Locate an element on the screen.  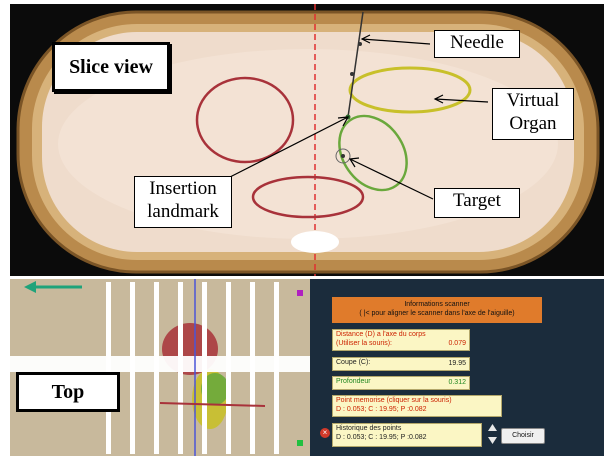
coupe-value: 19.95 is located at coordinates (457, 363).